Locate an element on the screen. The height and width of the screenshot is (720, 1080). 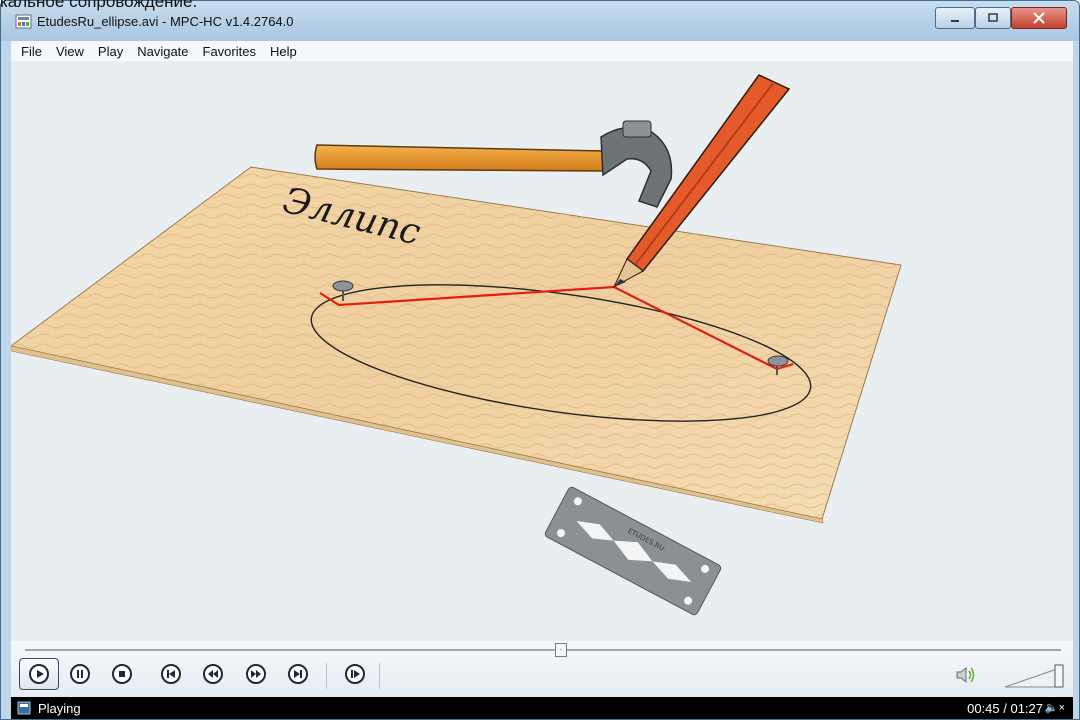
status-app-icon is located at coordinates (24, 708).